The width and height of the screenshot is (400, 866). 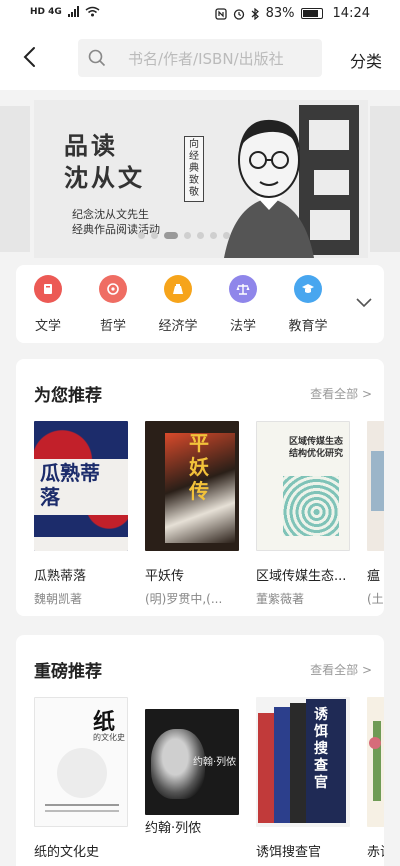 What do you see at coordinates (374, 576) in the screenshot?
I see `book-title: 瘟` at bounding box center [374, 576].